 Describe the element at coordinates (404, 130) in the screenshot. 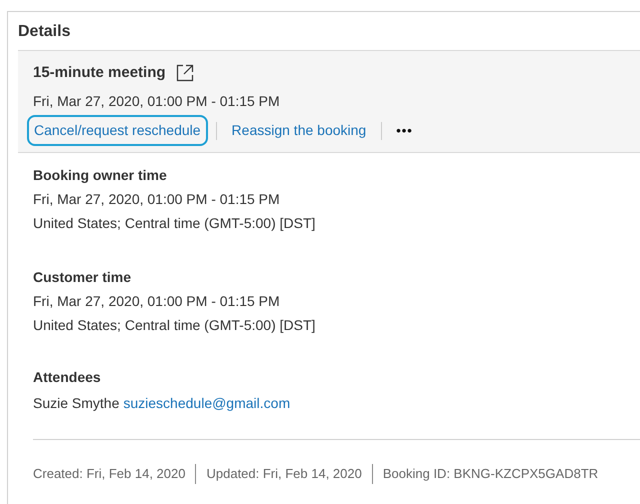

I see `more-button: •••` at that location.